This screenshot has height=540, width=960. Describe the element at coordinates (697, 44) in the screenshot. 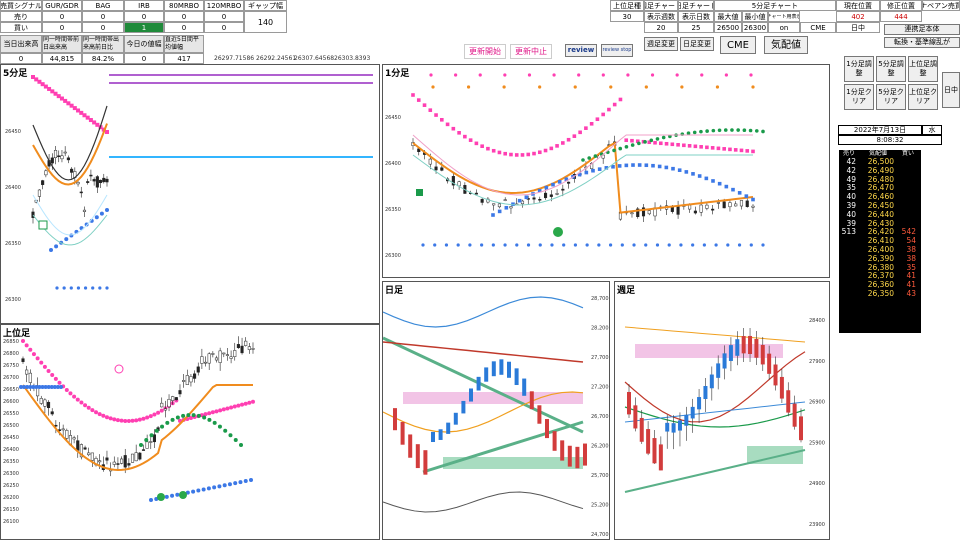

I see `daily-change-button: 日足変更` at that location.